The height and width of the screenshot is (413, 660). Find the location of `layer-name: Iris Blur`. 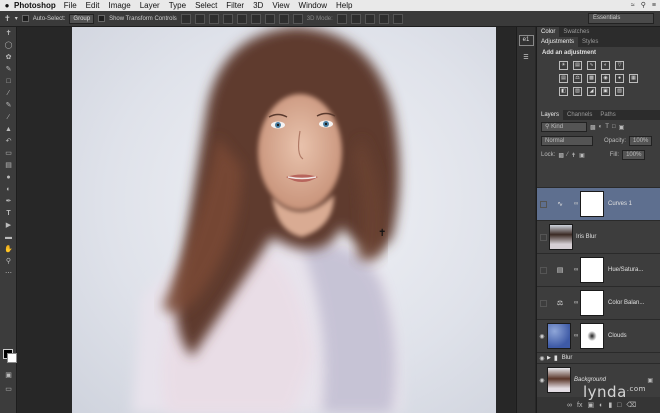

layer-name: Iris Blur is located at coordinates (586, 237).